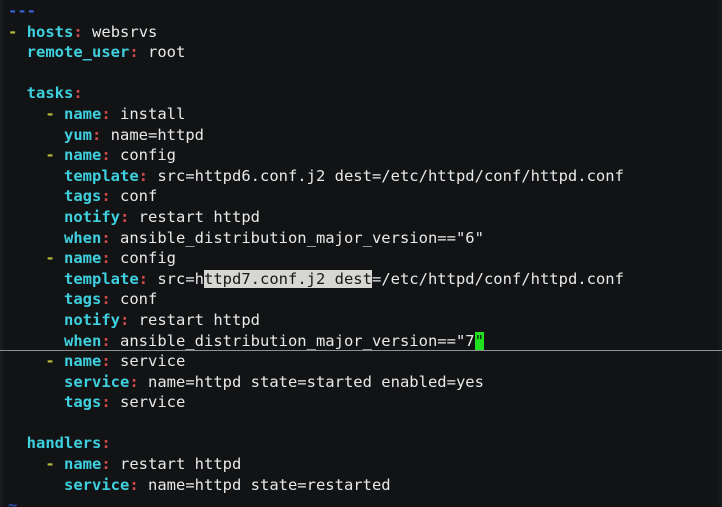 This screenshot has width=722, height=507. I want to click on editor-line: - name: service, so click(361, 361).